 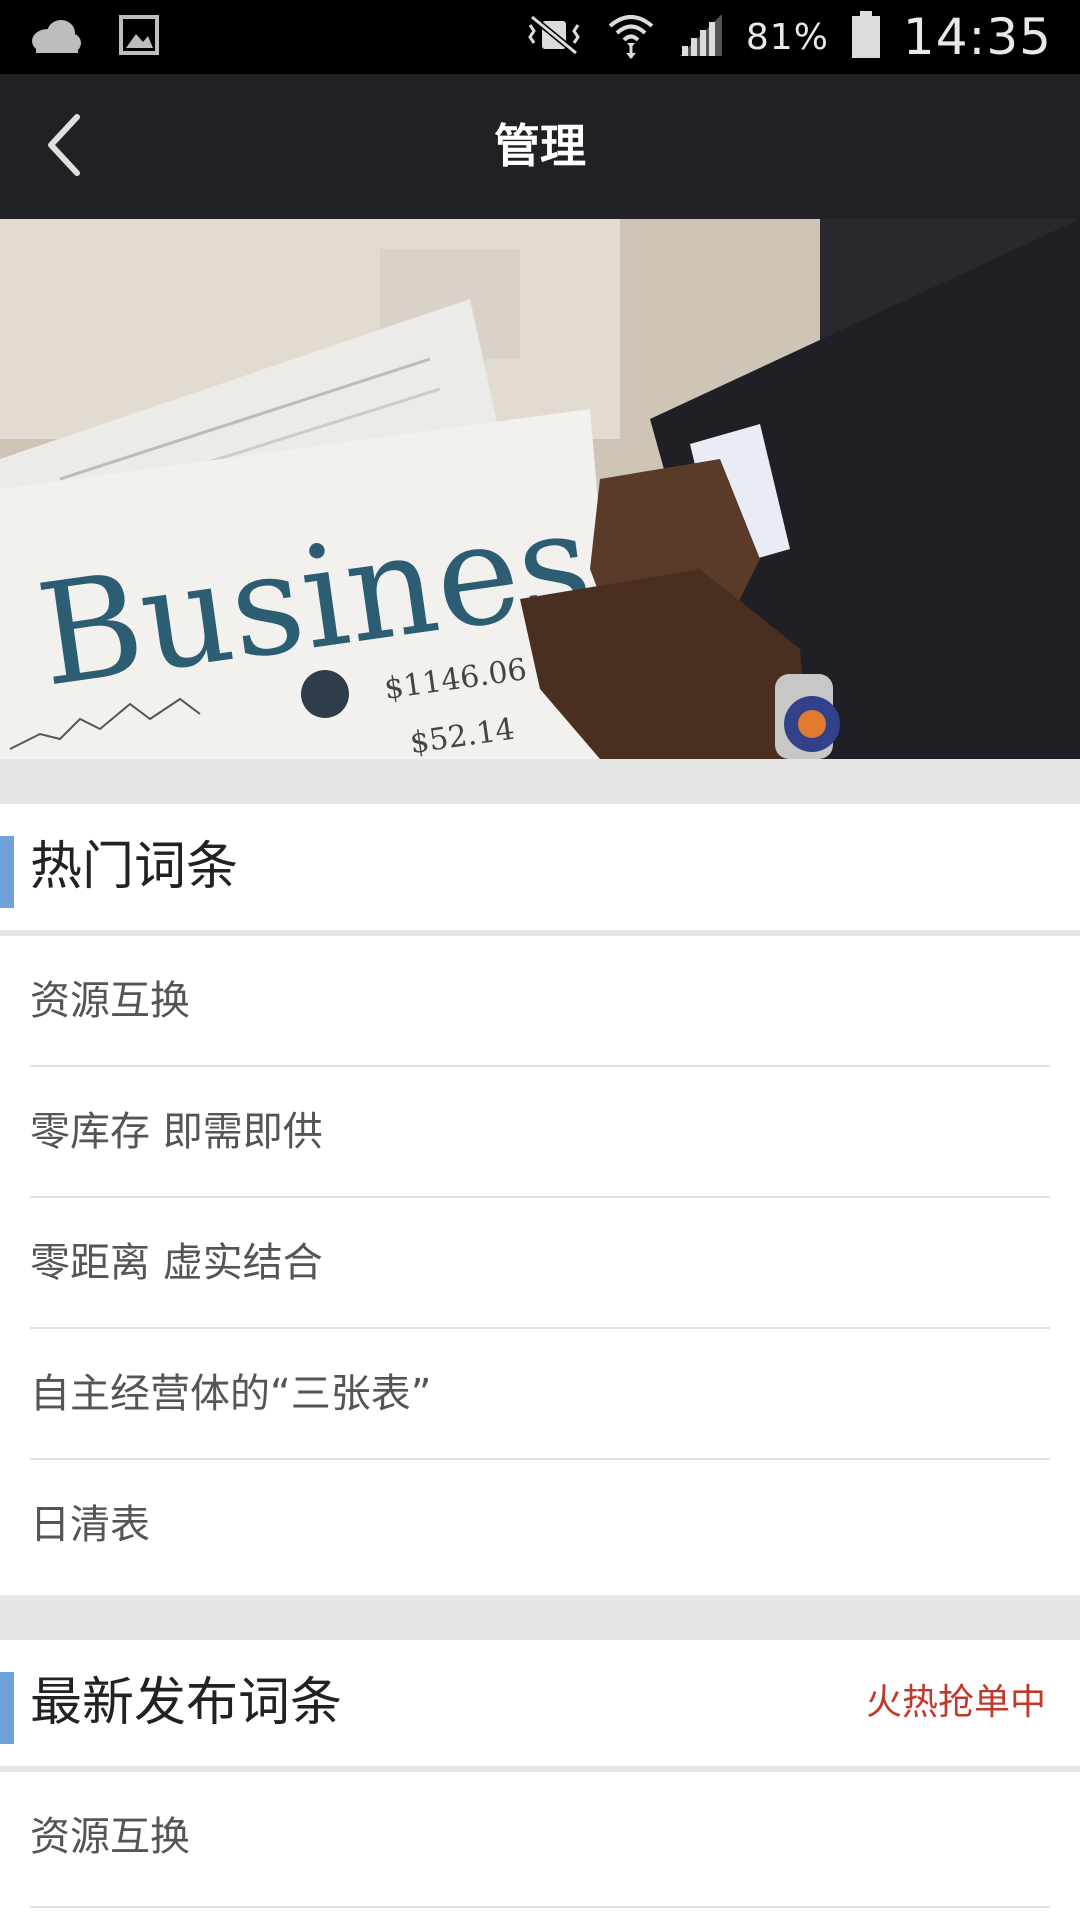 What do you see at coordinates (956, 1703) in the screenshot?
I see `hot-grab-label: 火热抢单中` at bounding box center [956, 1703].